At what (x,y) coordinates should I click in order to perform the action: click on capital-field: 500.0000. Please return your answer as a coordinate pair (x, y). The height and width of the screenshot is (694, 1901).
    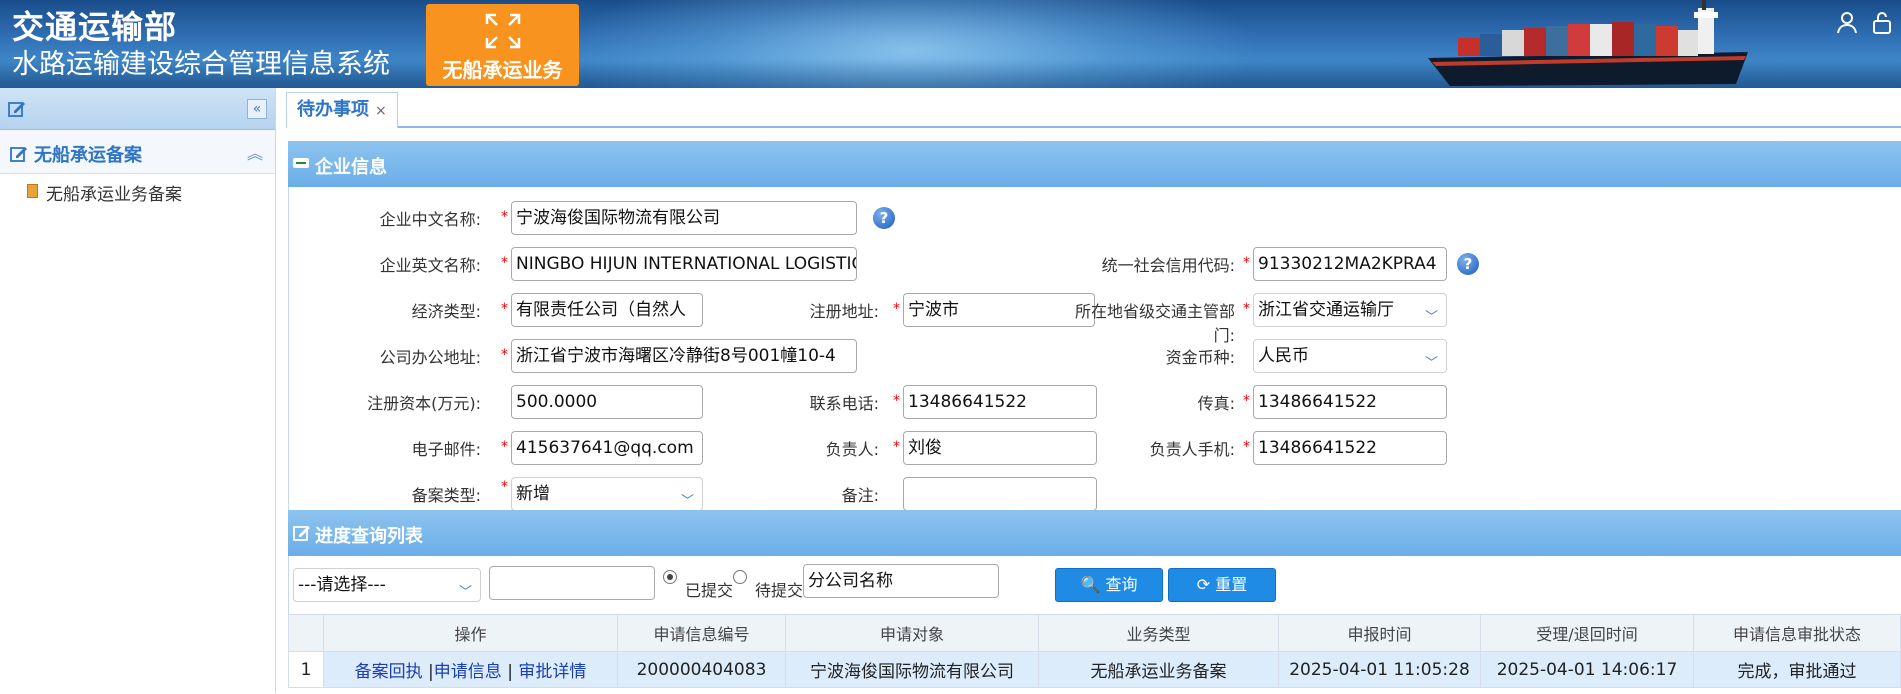
    Looking at the image, I should click on (607, 402).